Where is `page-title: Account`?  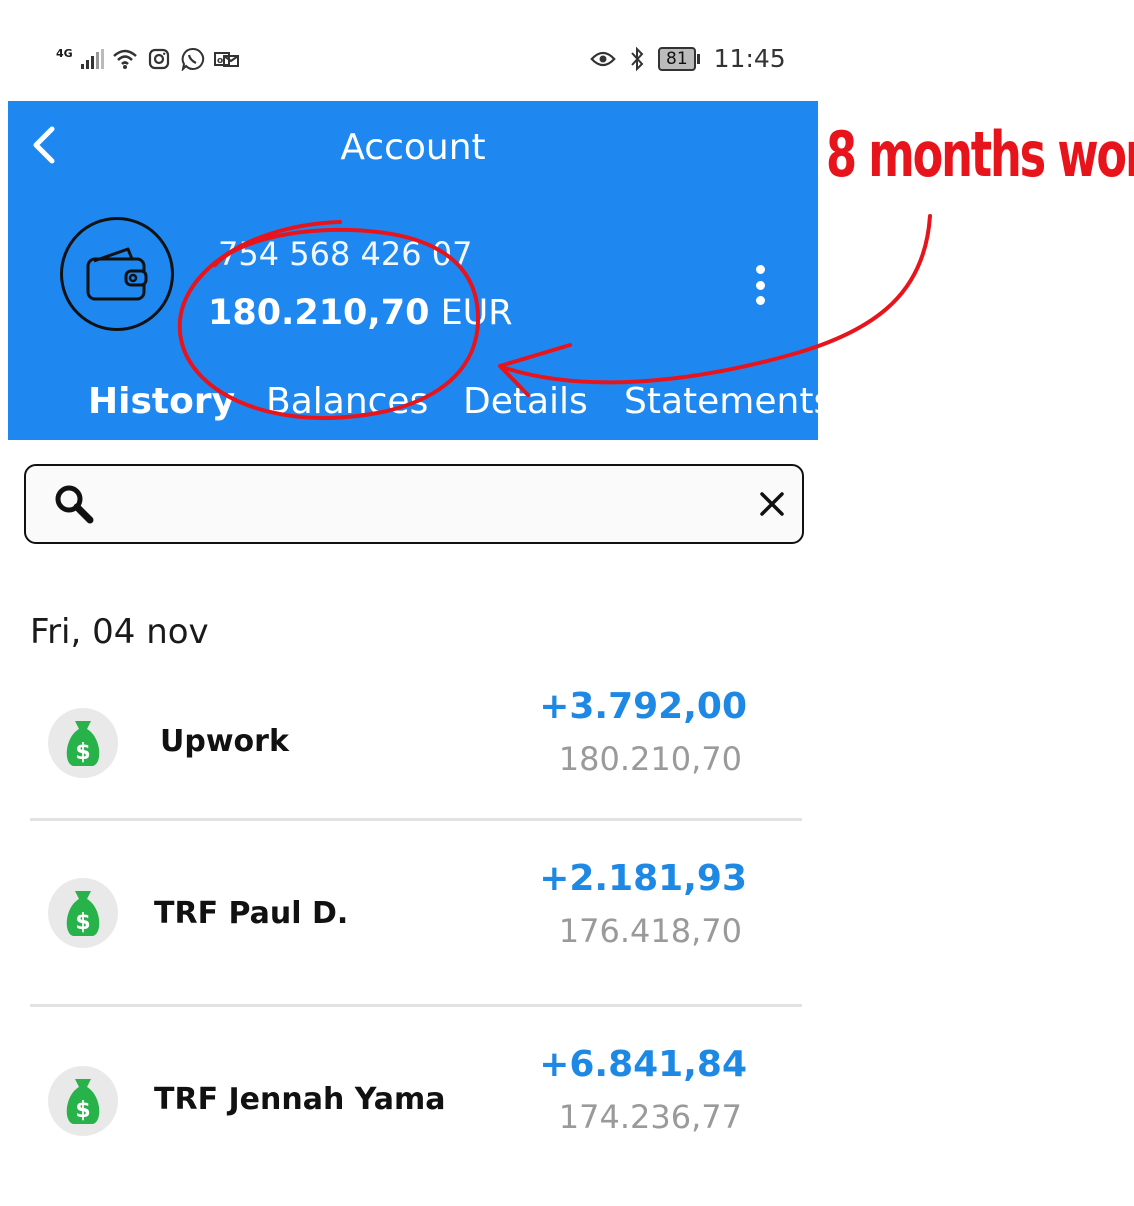 page-title: Account is located at coordinates (413, 147).